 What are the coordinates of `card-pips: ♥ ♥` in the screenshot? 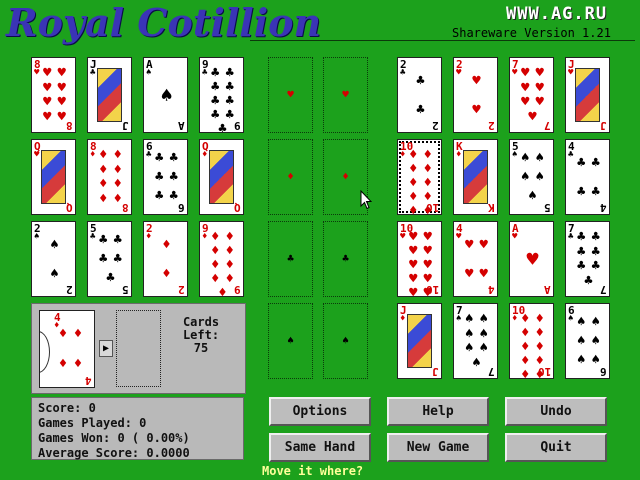 It's located at (476, 95).